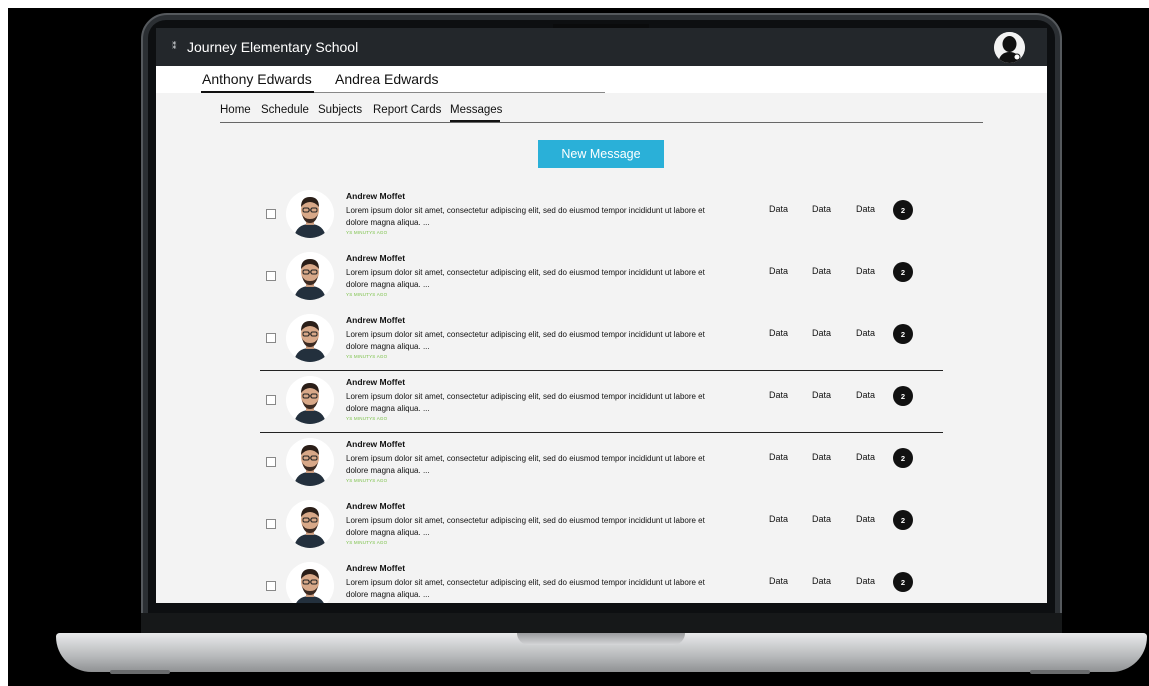 This screenshot has width=1149, height=686. What do you see at coordinates (257, 79) in the screenshot?
I see `student-tab-anthony: Anthony Edwards` at bounding box center [257, 79].